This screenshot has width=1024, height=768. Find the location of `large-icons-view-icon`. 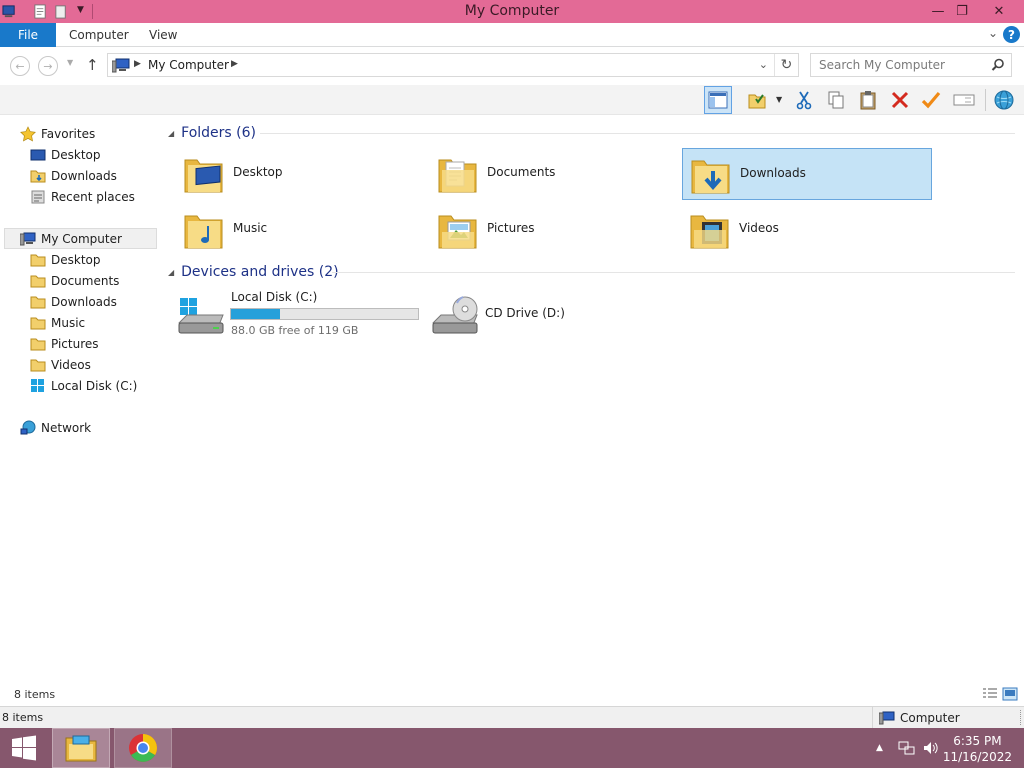

large-icons-view-icon is located at coordinates (1010, 694).